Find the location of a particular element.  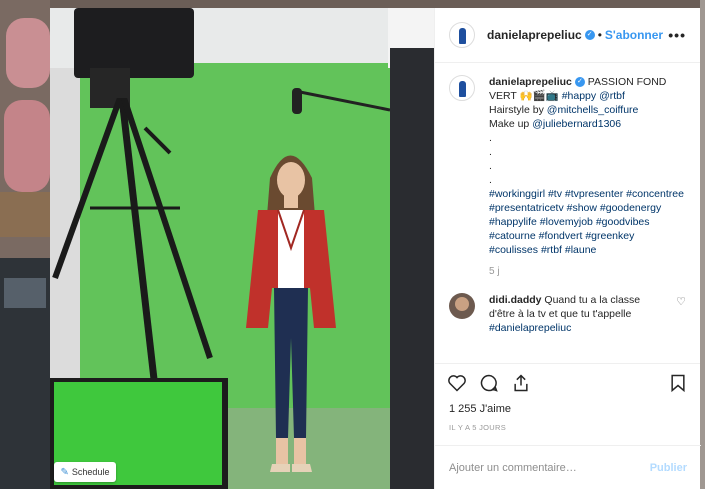

mention-link: @juliebernard1306 is located at coordinates (576, 124).